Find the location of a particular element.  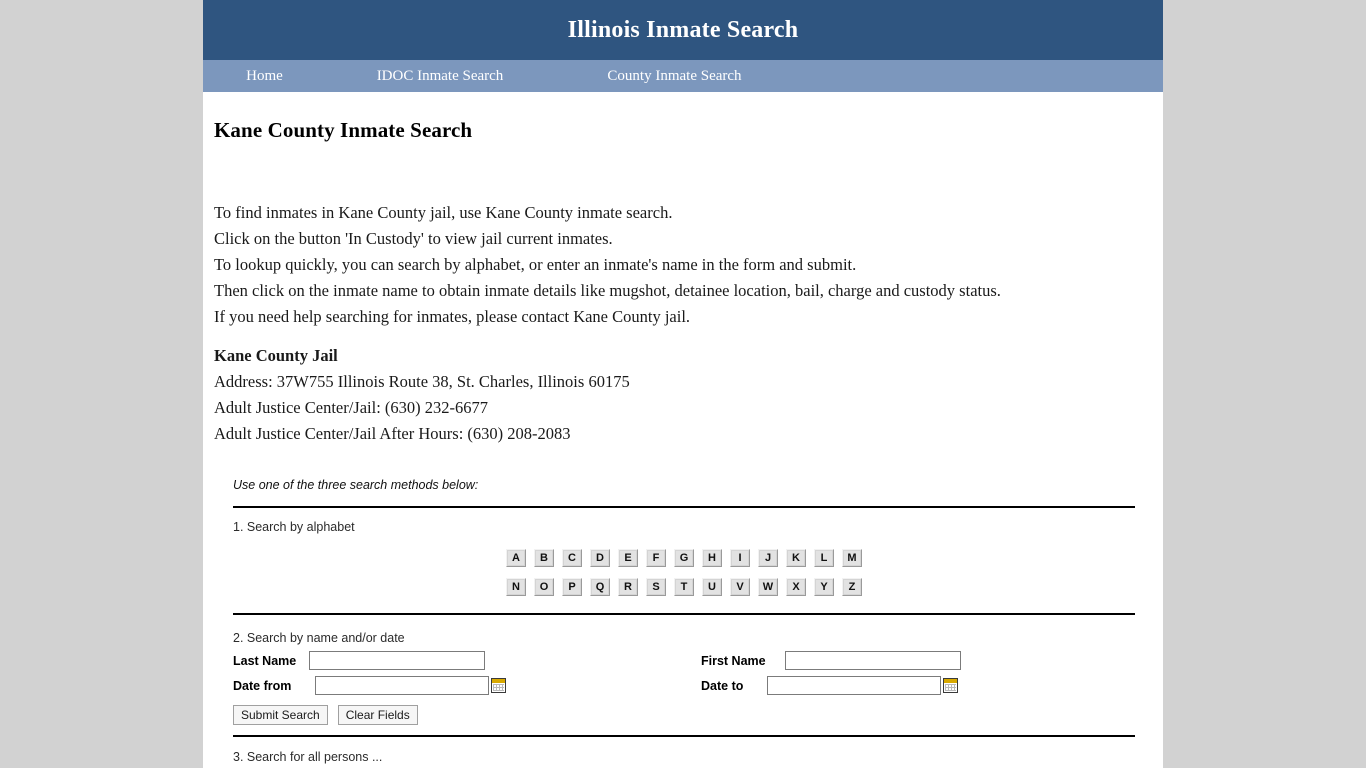

clear-fields-button: Clear Fields is located at coordinates (377, 715).